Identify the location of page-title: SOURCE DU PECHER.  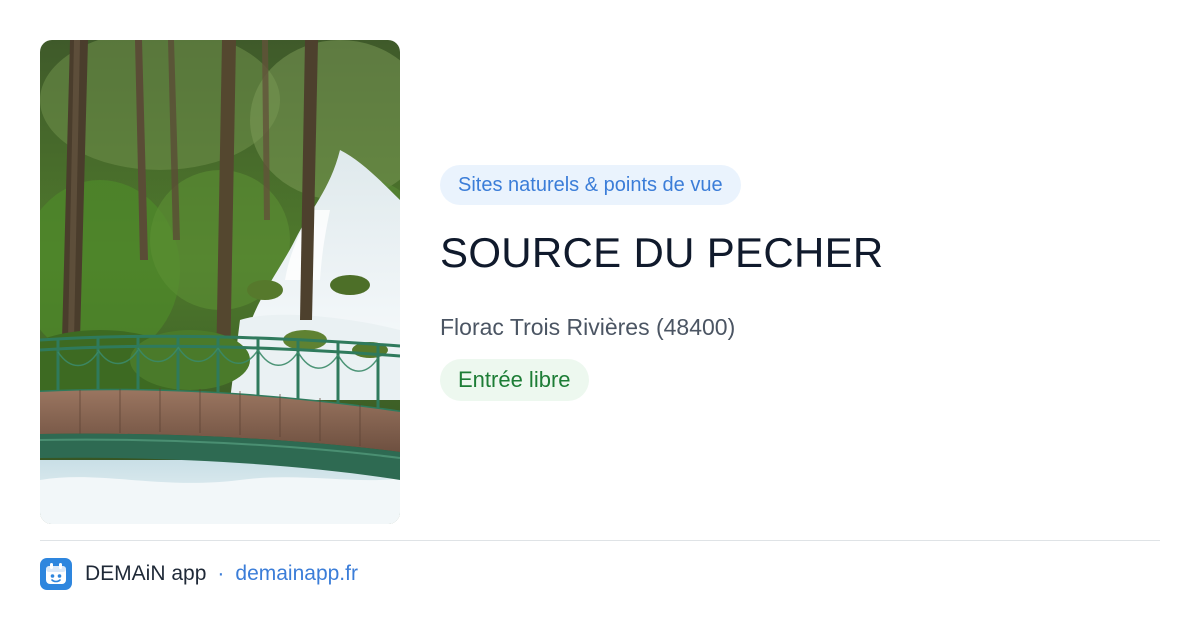
(662, 252).